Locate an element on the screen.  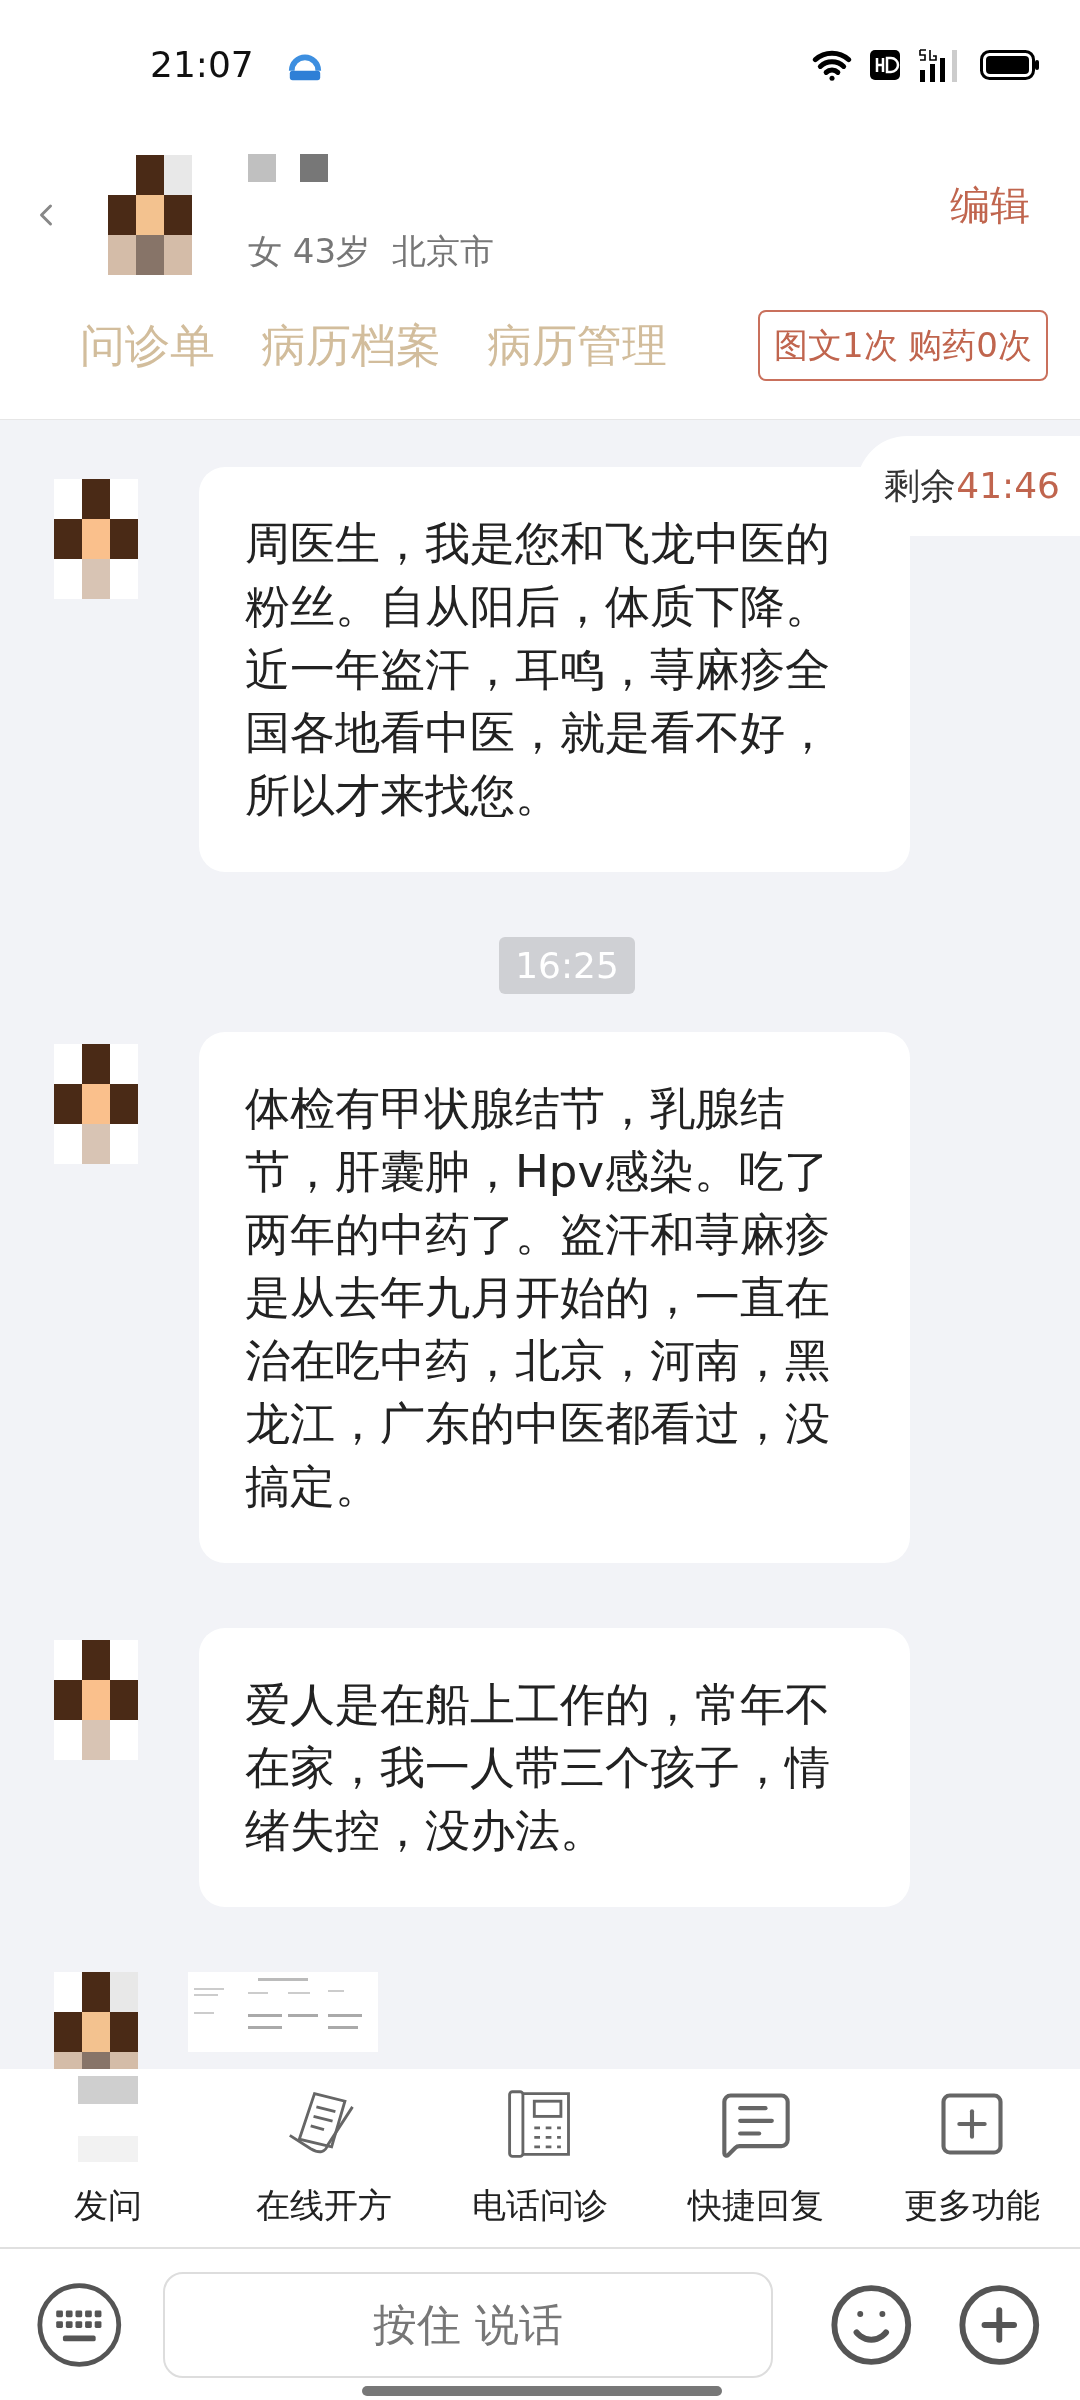
hd-icon is located at coordinates (885, 65).